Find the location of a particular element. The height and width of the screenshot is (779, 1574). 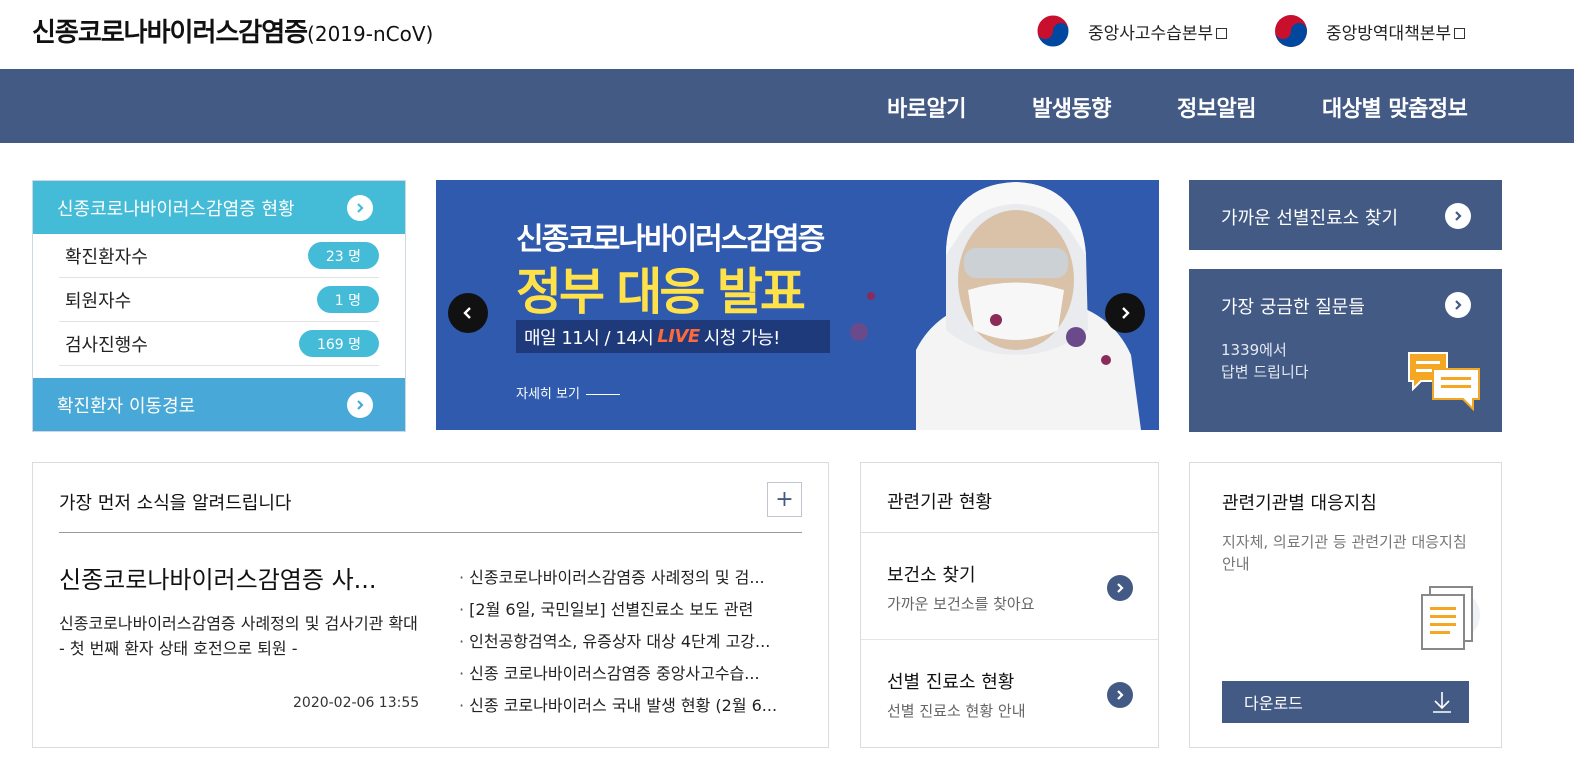

arrow-line-icon is located at coordinates (602, 394).